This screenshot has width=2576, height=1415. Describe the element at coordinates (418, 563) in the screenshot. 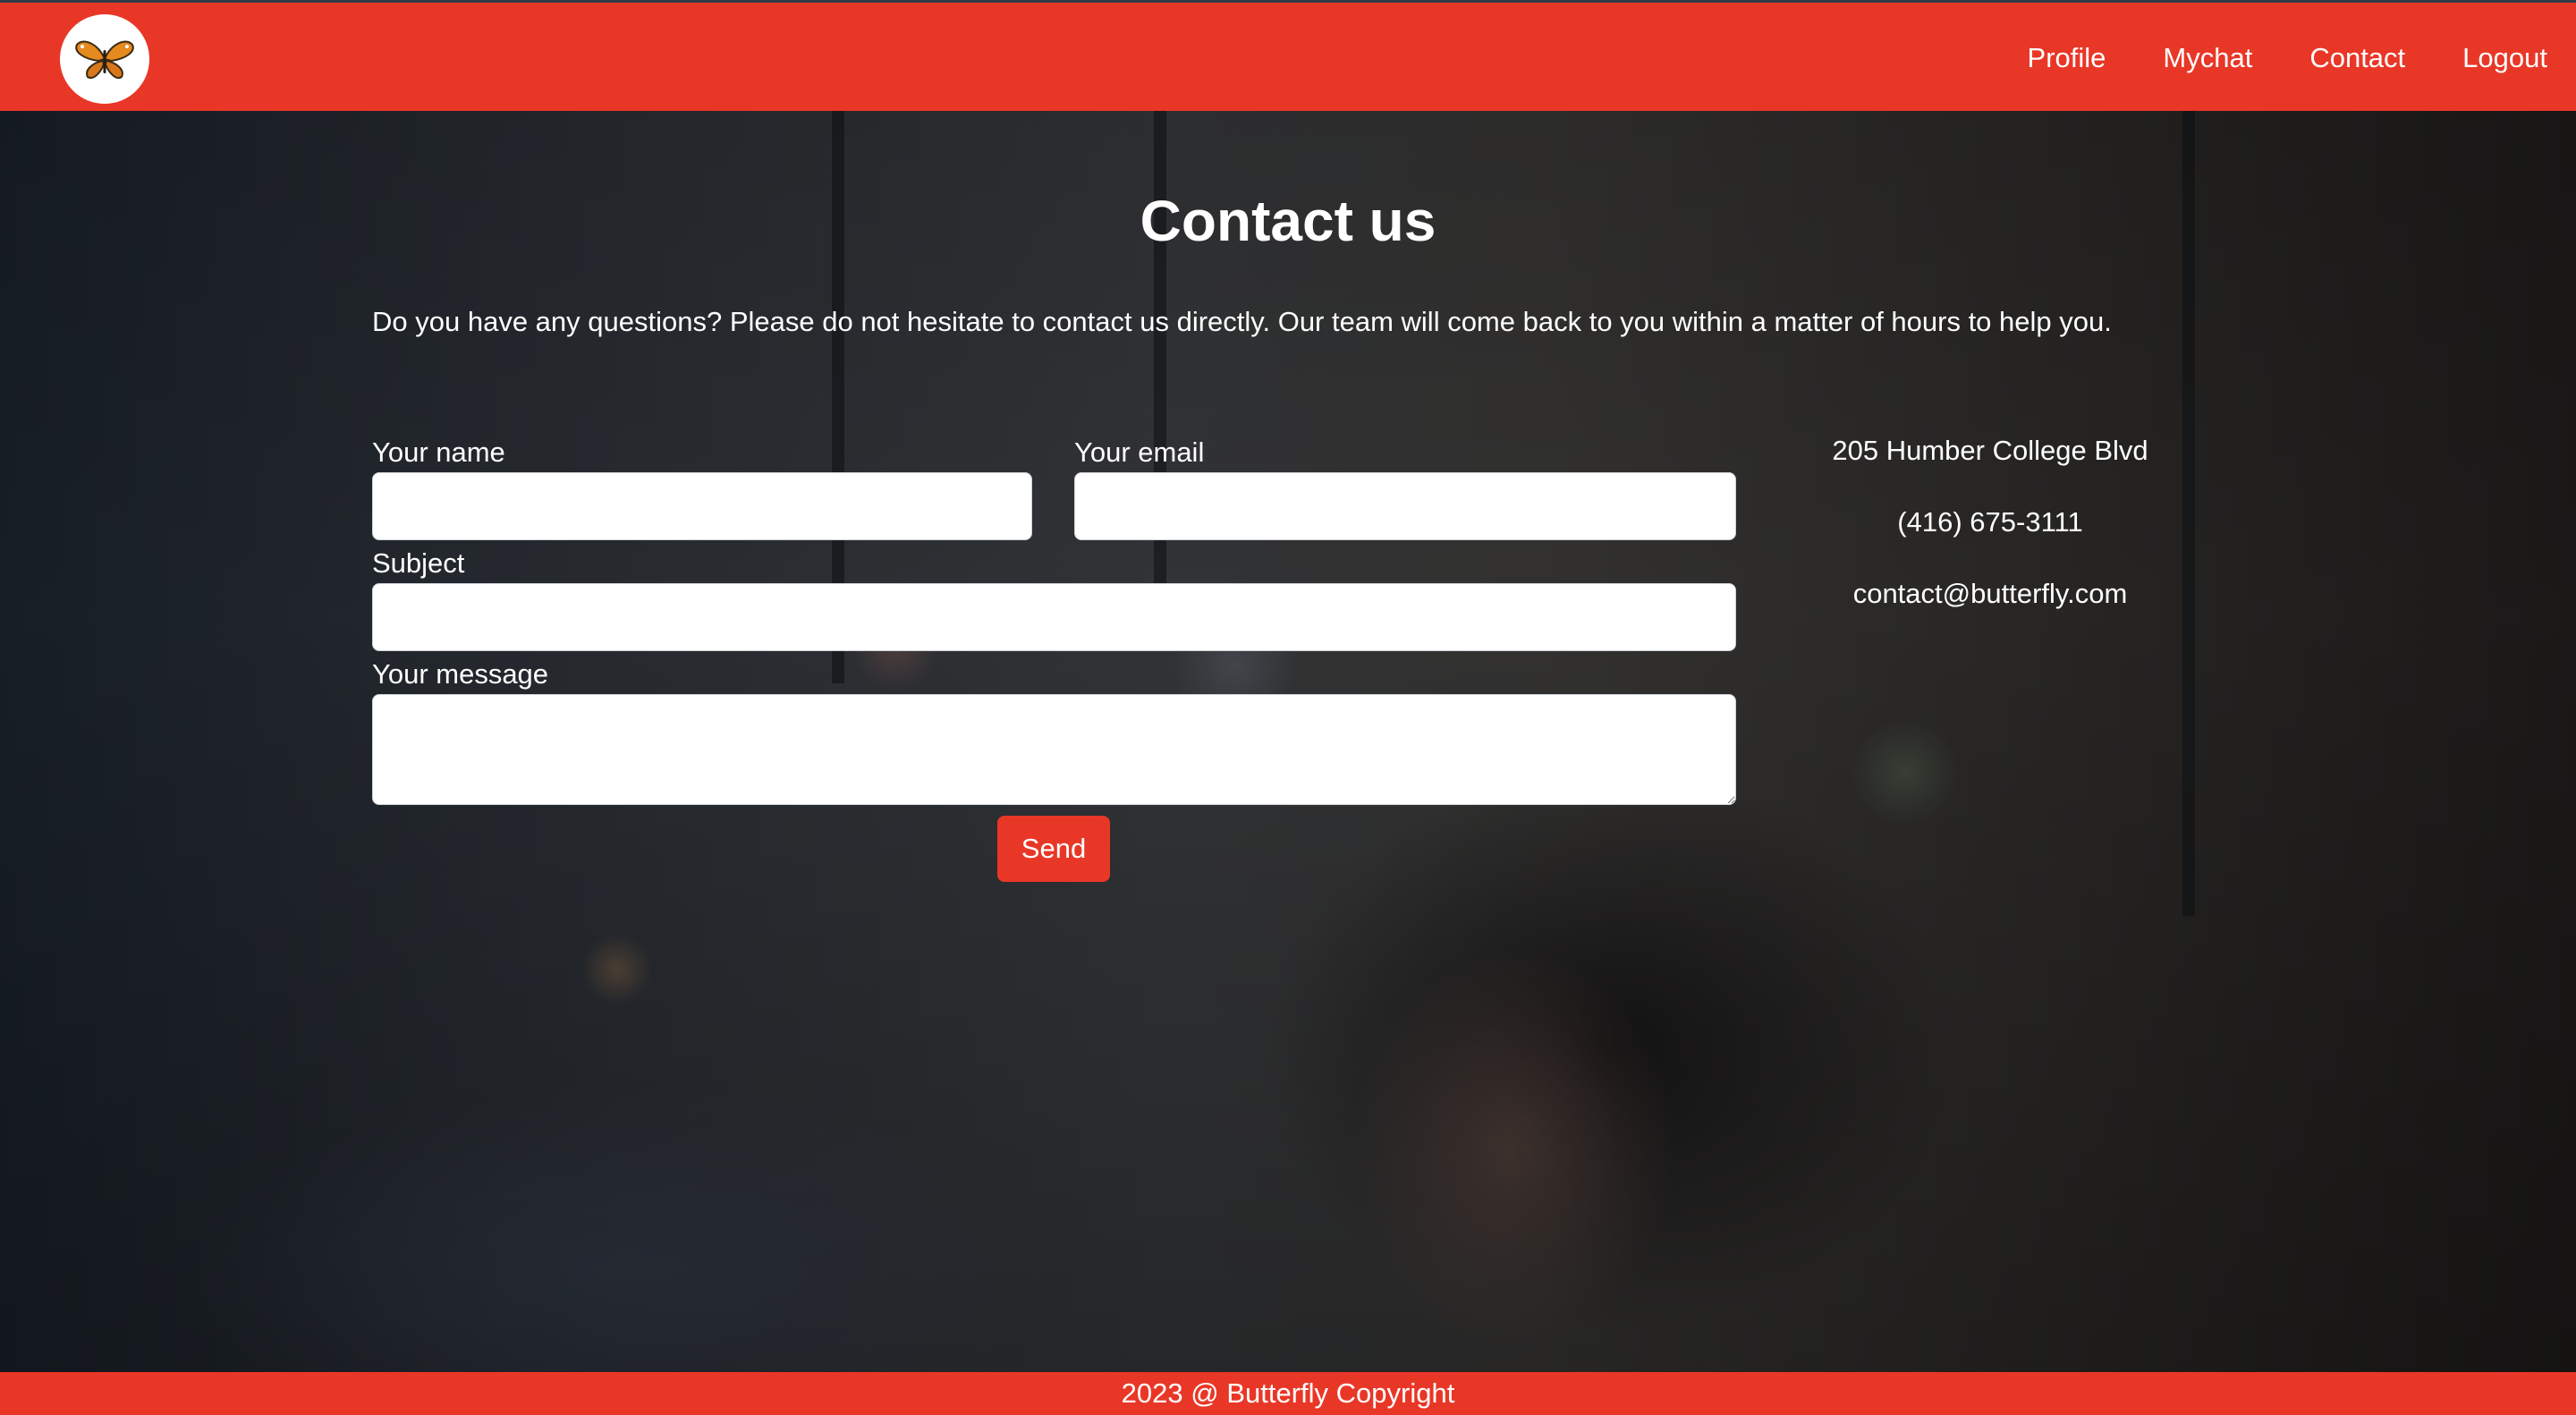

I see `subject-label: Subject` at that location.